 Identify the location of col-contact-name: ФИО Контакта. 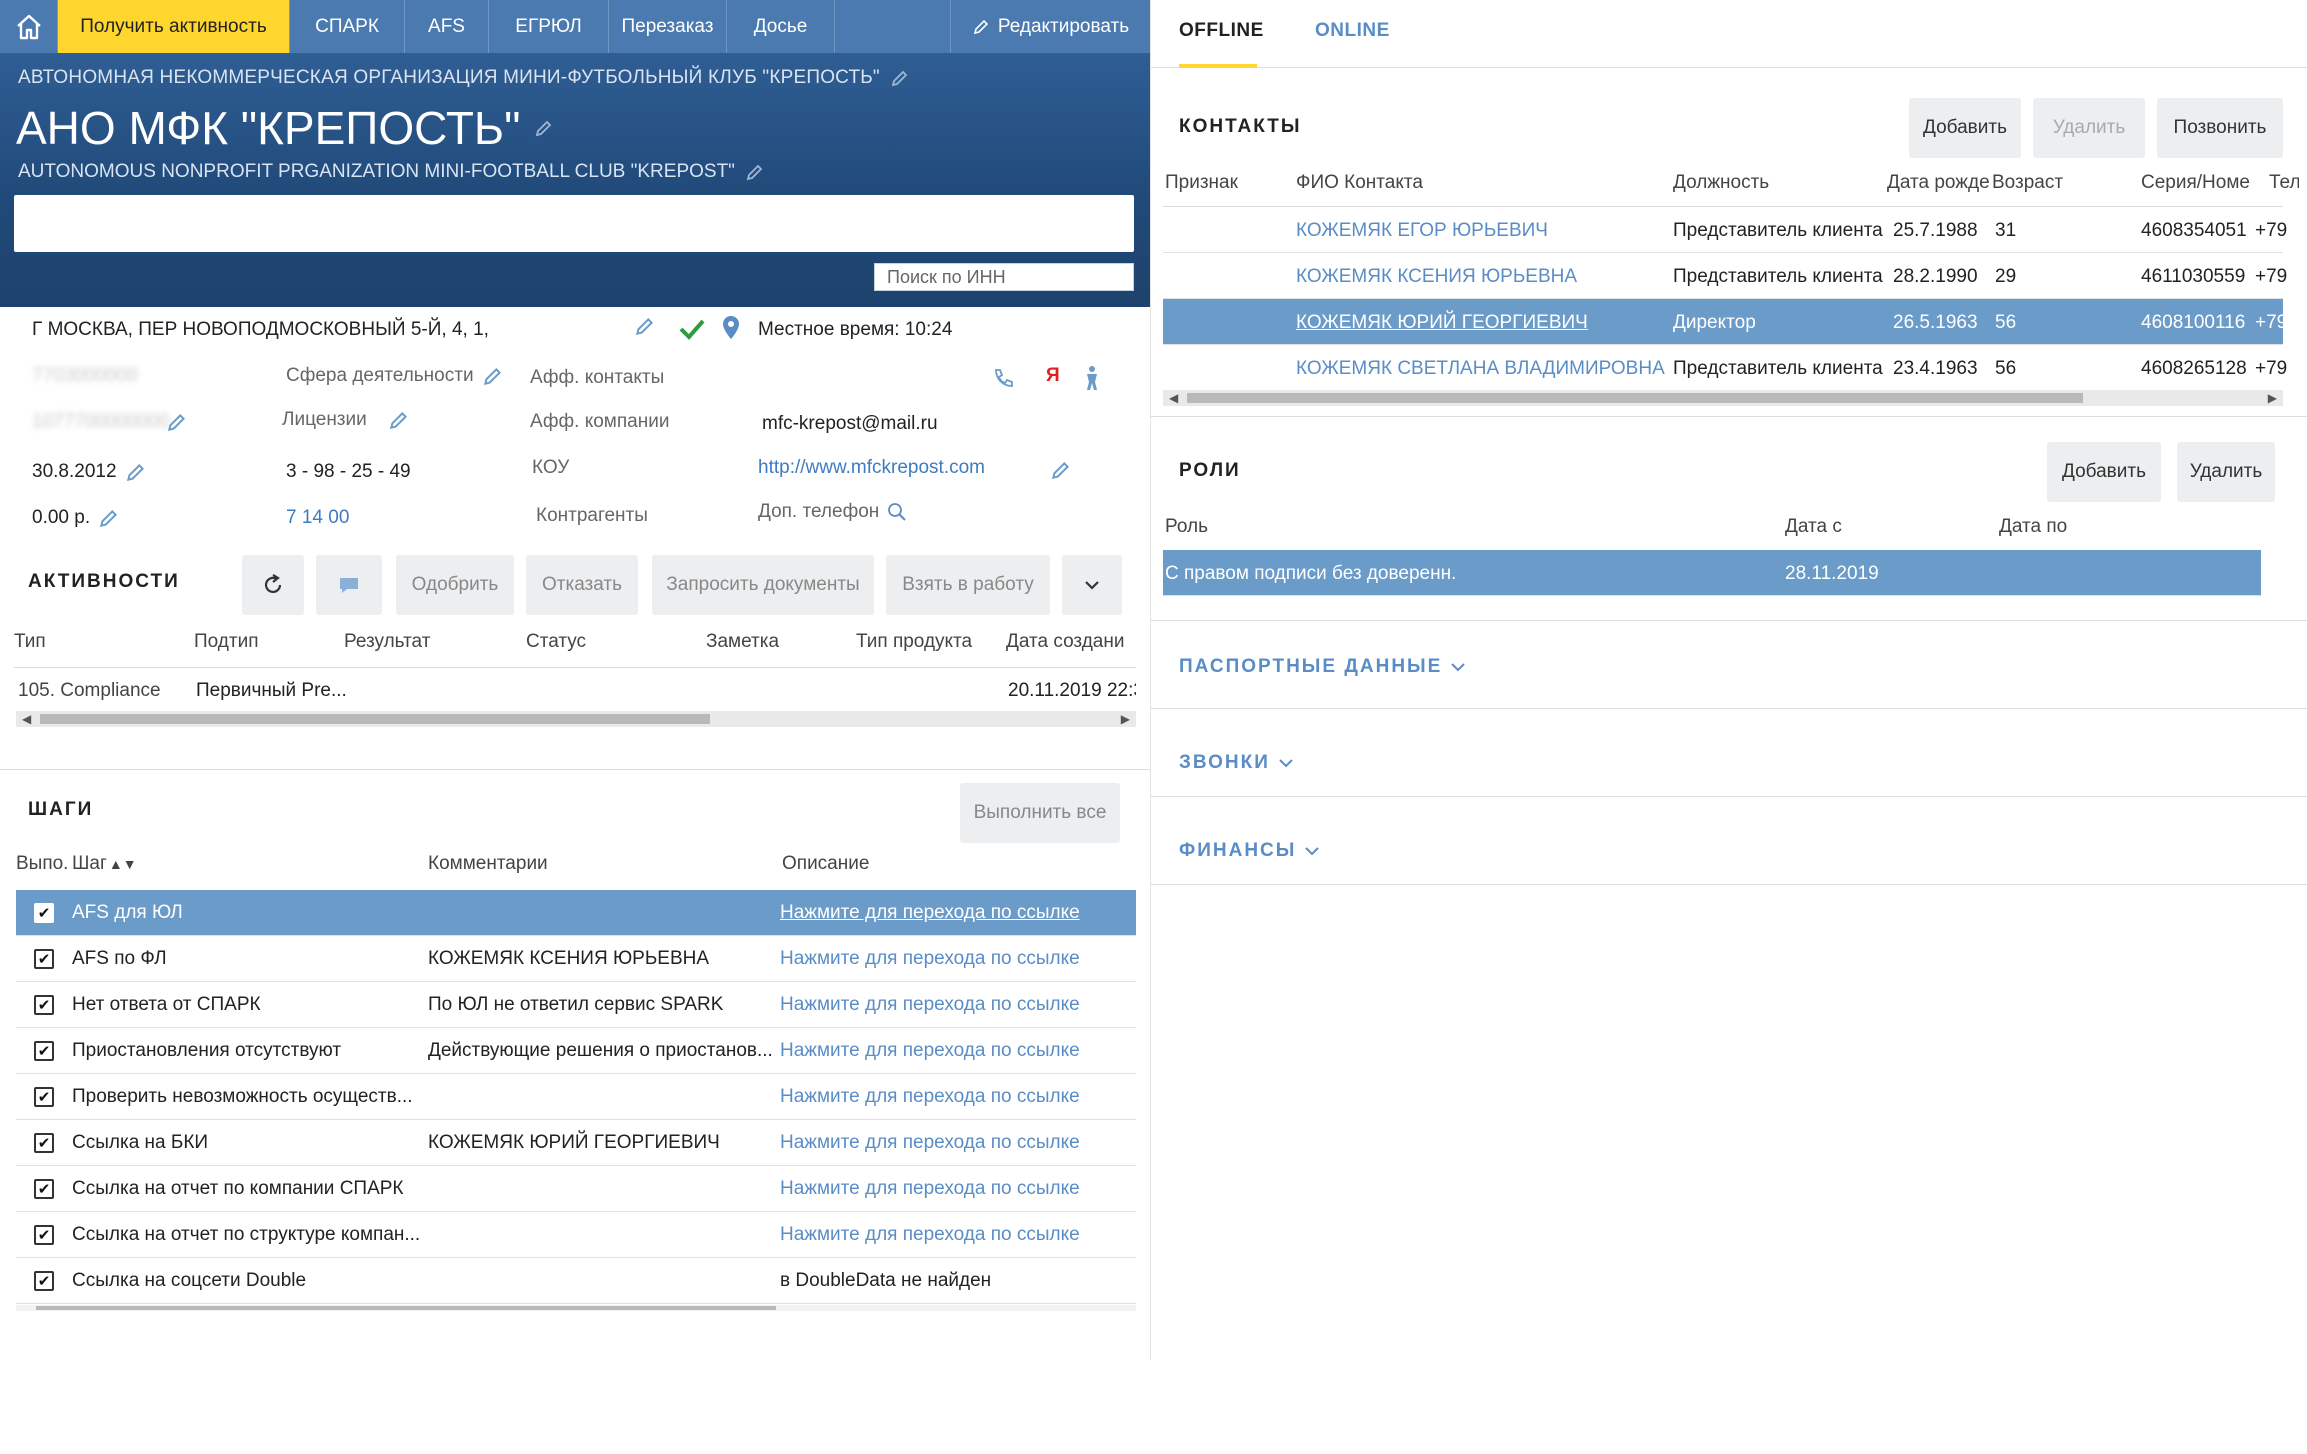
(1359, 183).